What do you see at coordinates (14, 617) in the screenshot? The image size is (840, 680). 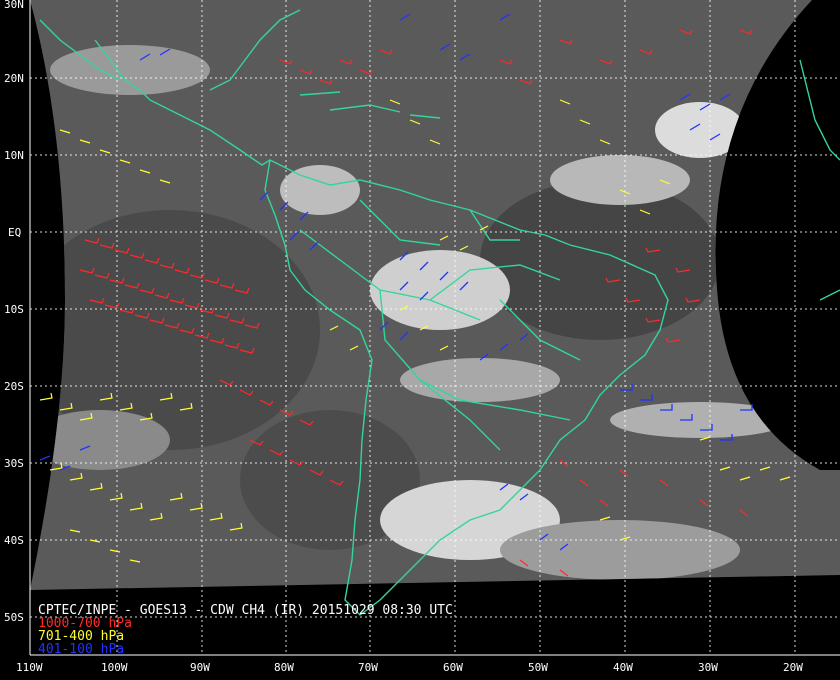 I see `lat-label: 50S` at bounding box center [14, 617].